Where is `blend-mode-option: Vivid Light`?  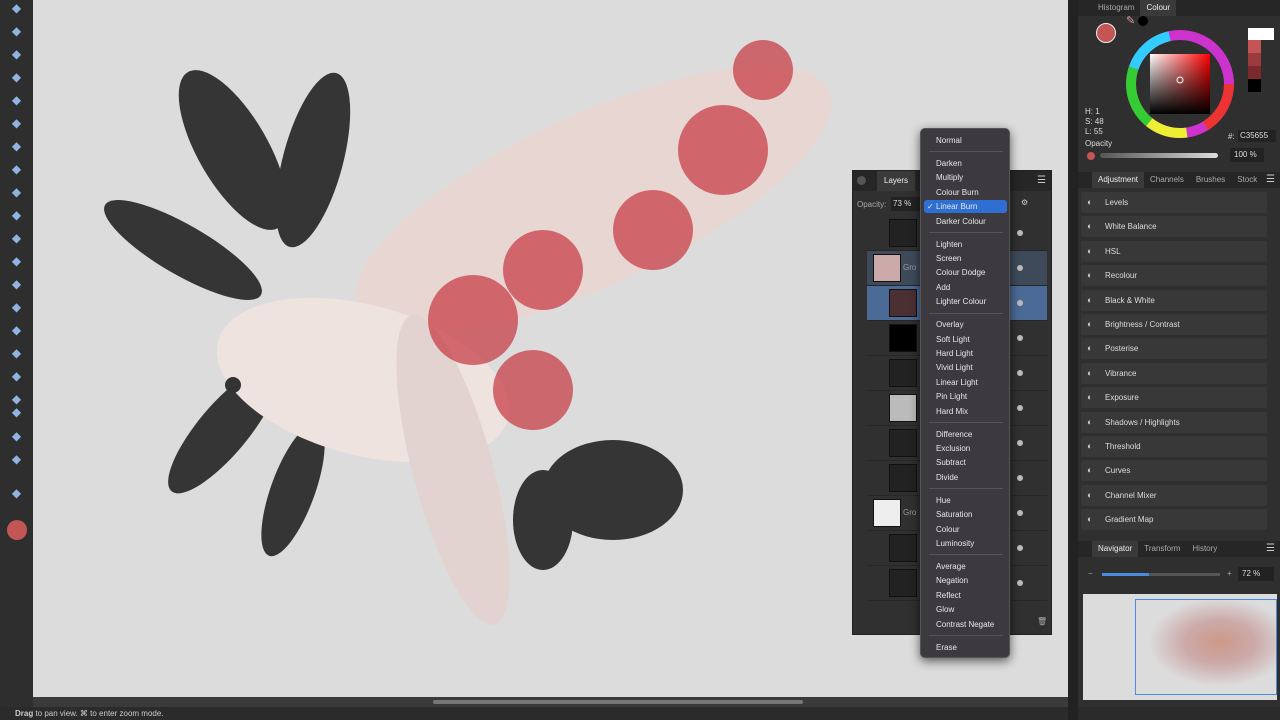 blend-mode-option: Vivid Light is located at coordinates (965, 367).